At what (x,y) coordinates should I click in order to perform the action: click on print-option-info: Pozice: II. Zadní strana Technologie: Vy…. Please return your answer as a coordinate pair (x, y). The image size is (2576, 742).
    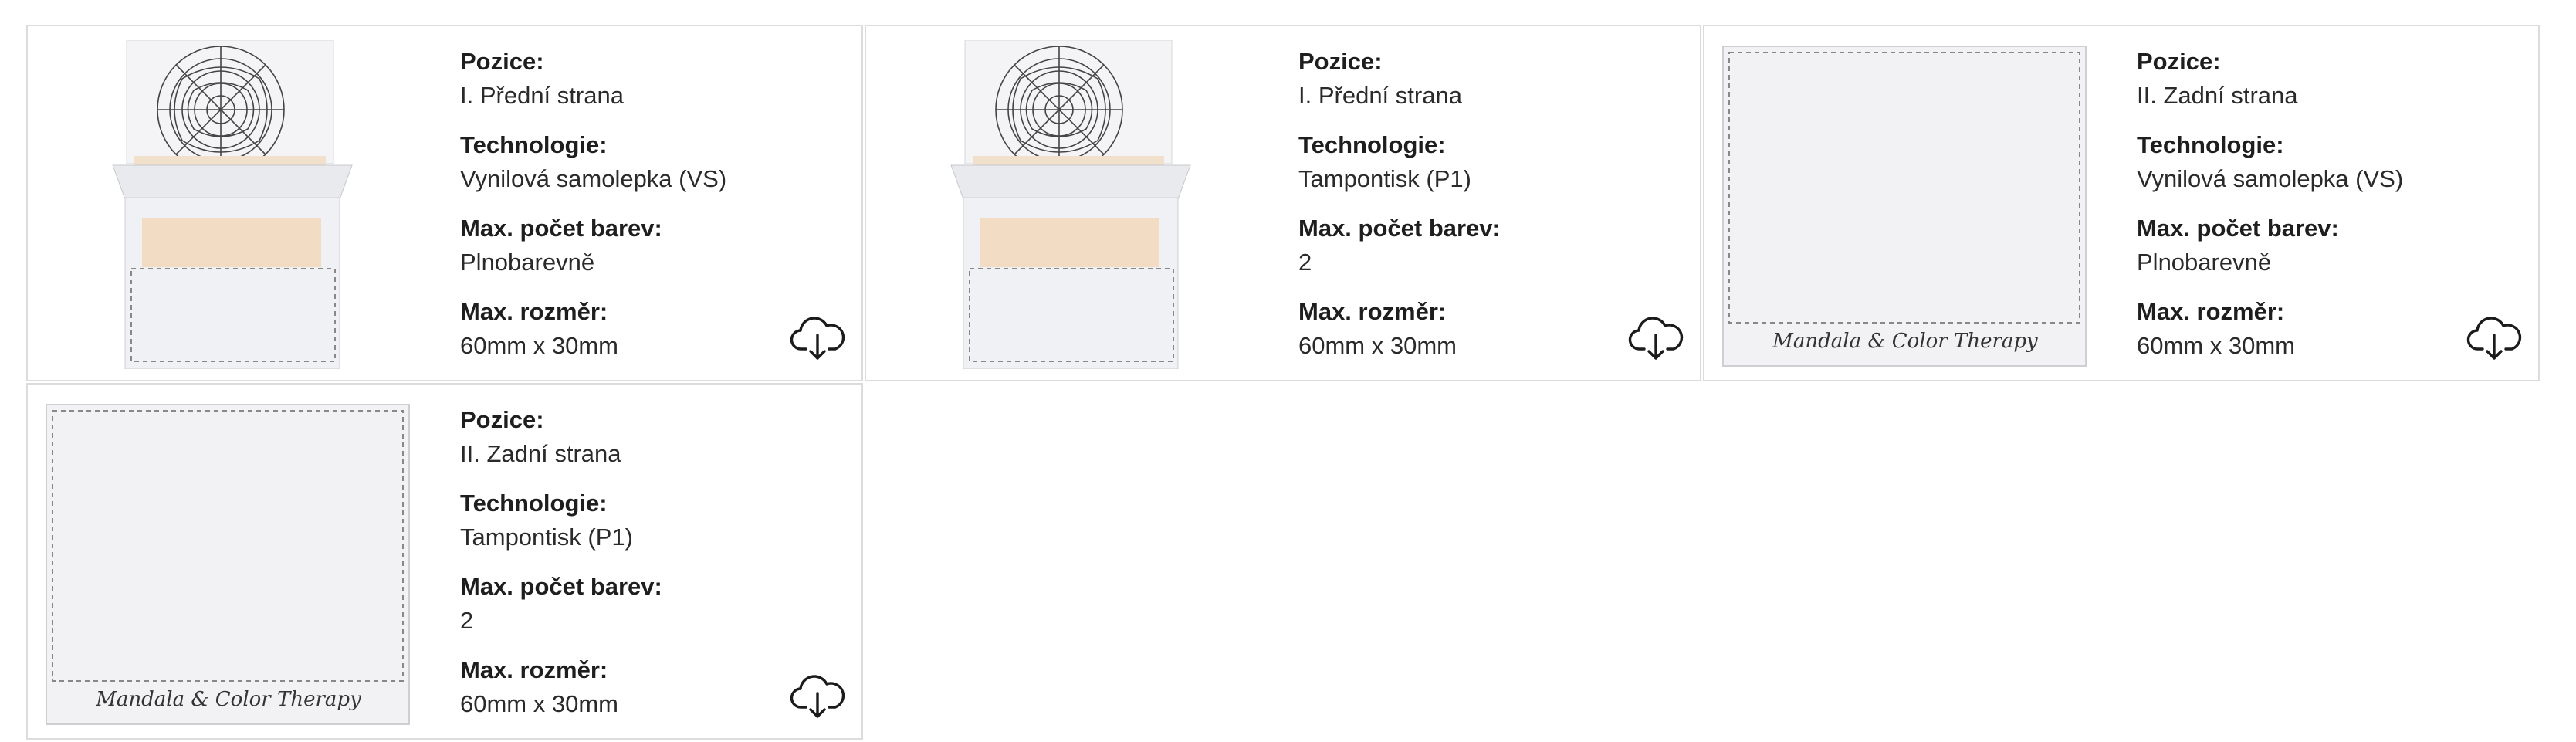
    Looking at the image, I should click on (2322, 211).